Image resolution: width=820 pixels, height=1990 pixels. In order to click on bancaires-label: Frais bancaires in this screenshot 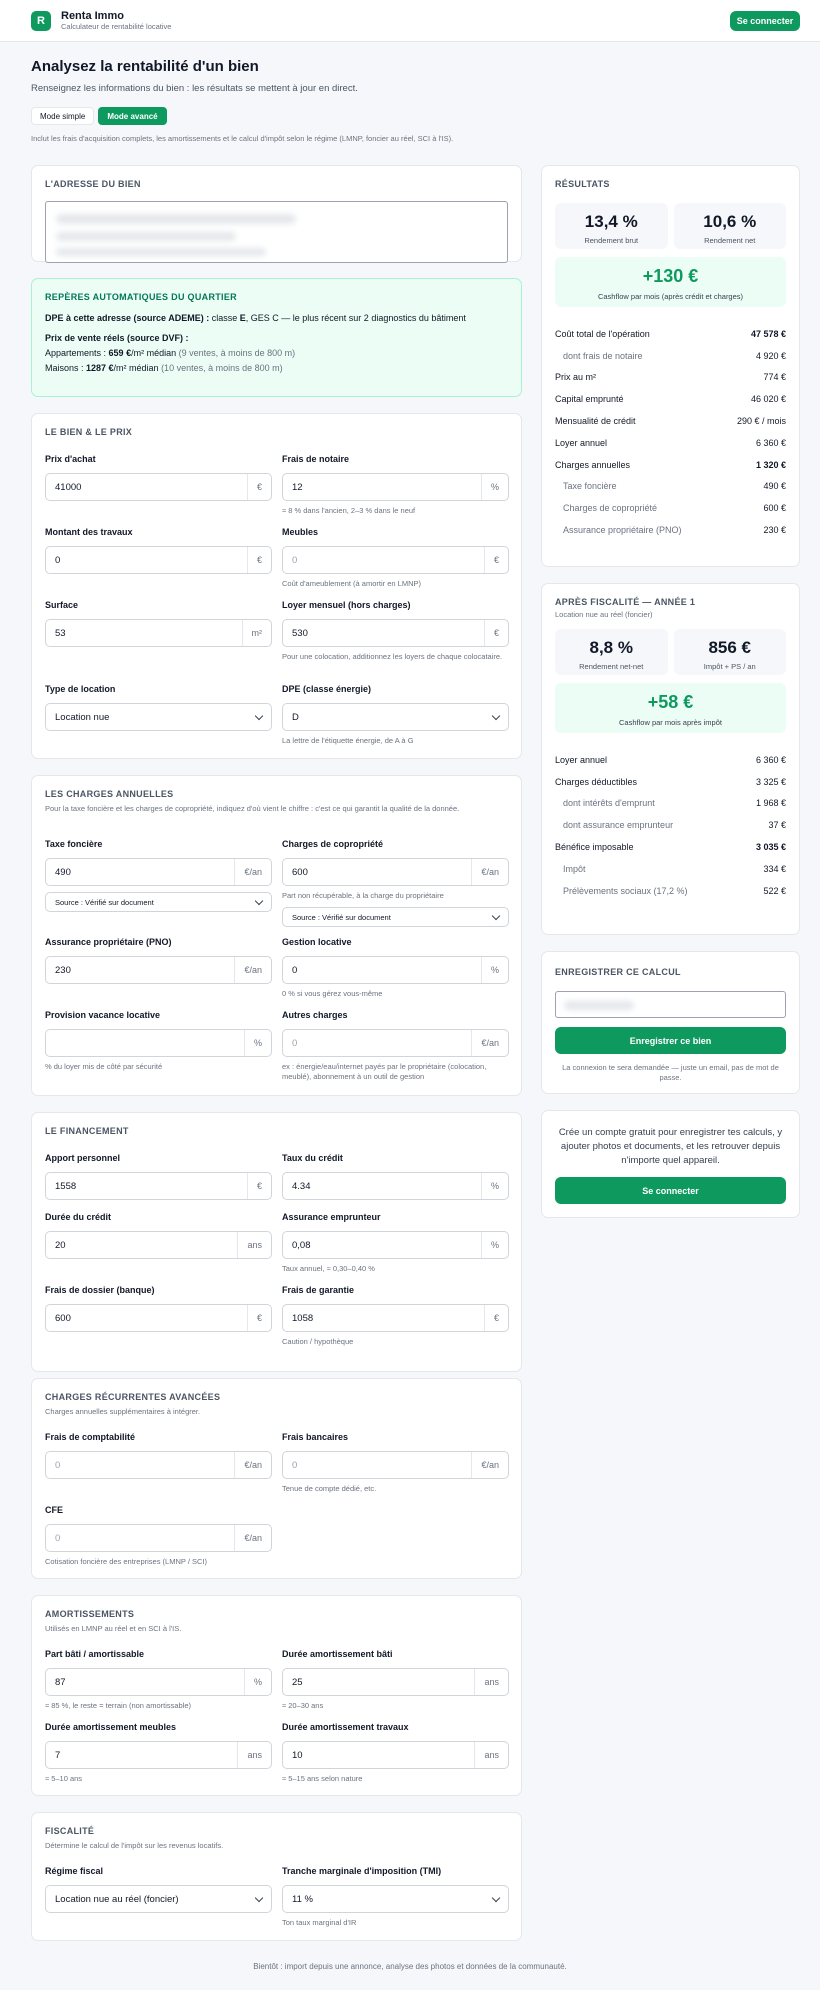, I will do `click(315, 1437)`.